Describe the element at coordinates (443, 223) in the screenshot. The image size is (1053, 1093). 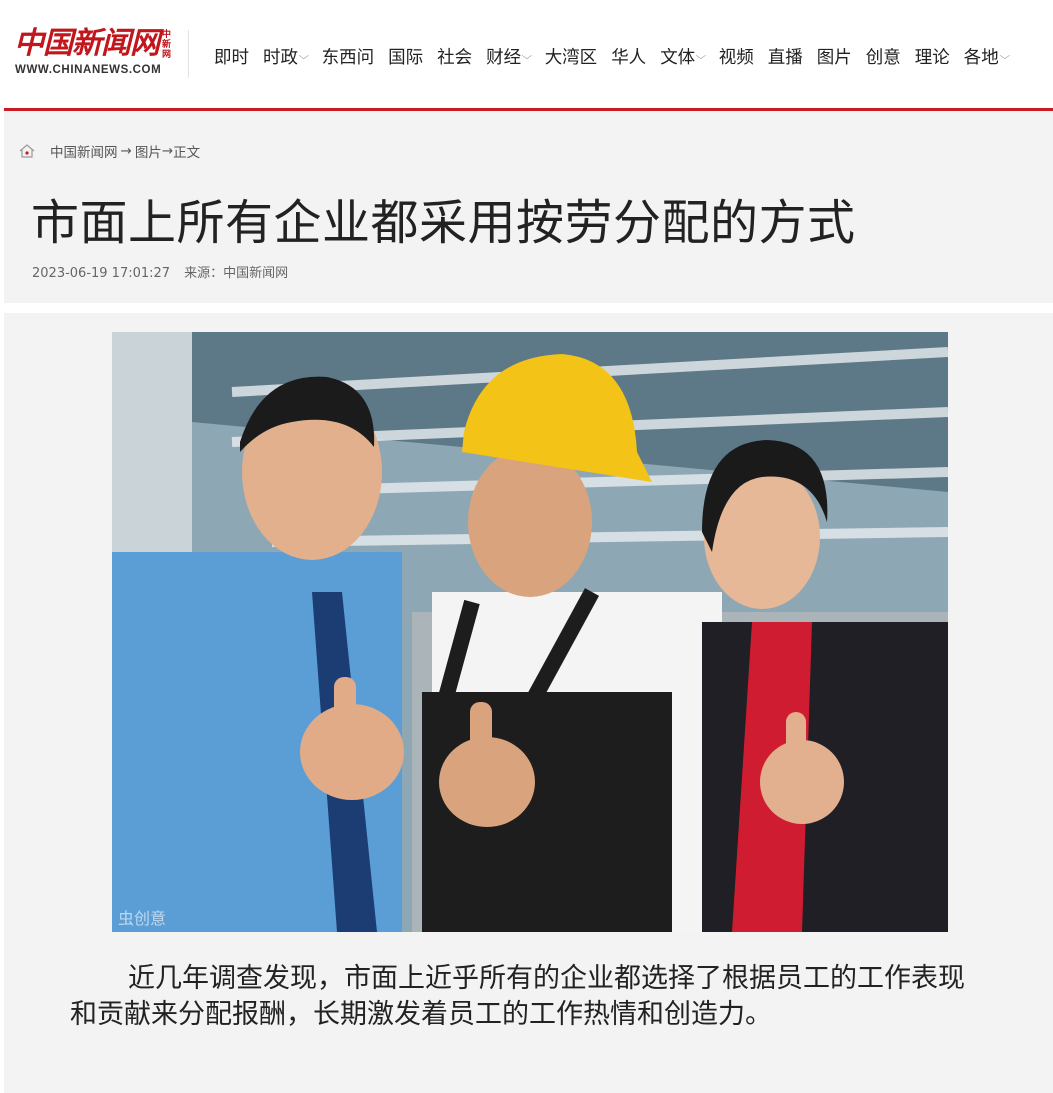
I see `article-title: 市面上所有企业都采用按劳分配的方式` at that location.